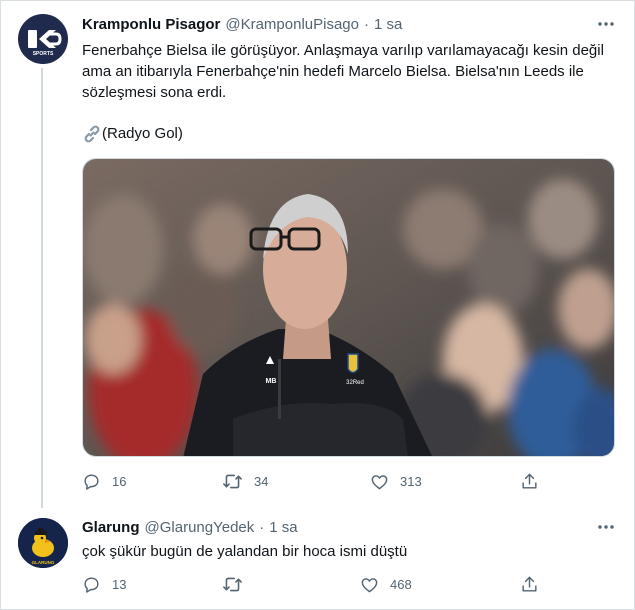  I want to click on retweet-button, so click(291, 584).